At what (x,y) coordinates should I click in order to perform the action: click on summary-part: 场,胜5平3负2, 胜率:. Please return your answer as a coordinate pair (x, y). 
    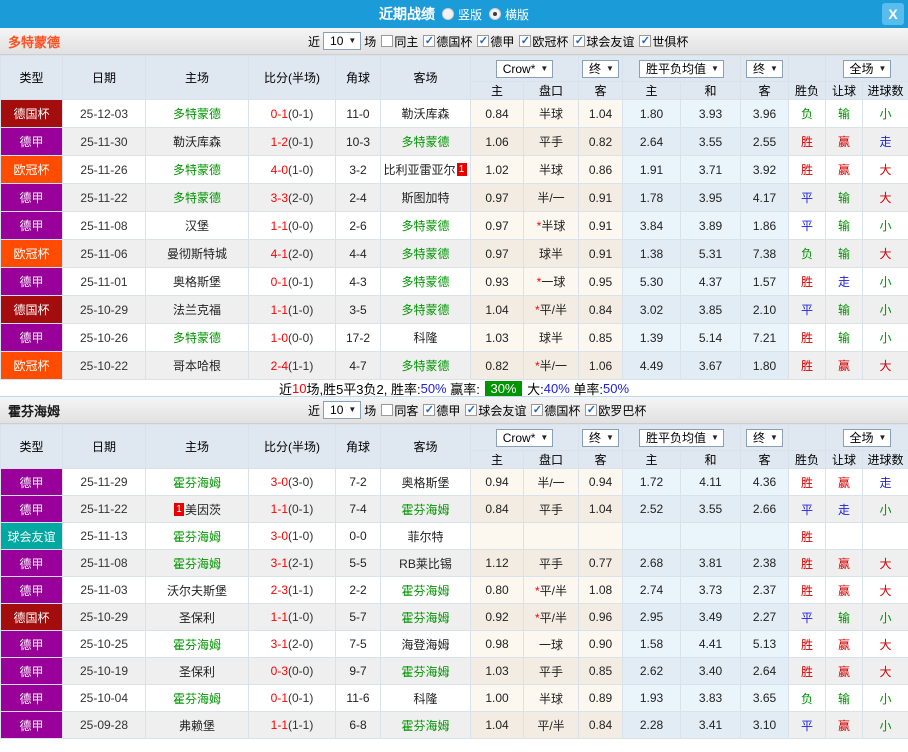
    Looking at the image, I should click on (363, 389).